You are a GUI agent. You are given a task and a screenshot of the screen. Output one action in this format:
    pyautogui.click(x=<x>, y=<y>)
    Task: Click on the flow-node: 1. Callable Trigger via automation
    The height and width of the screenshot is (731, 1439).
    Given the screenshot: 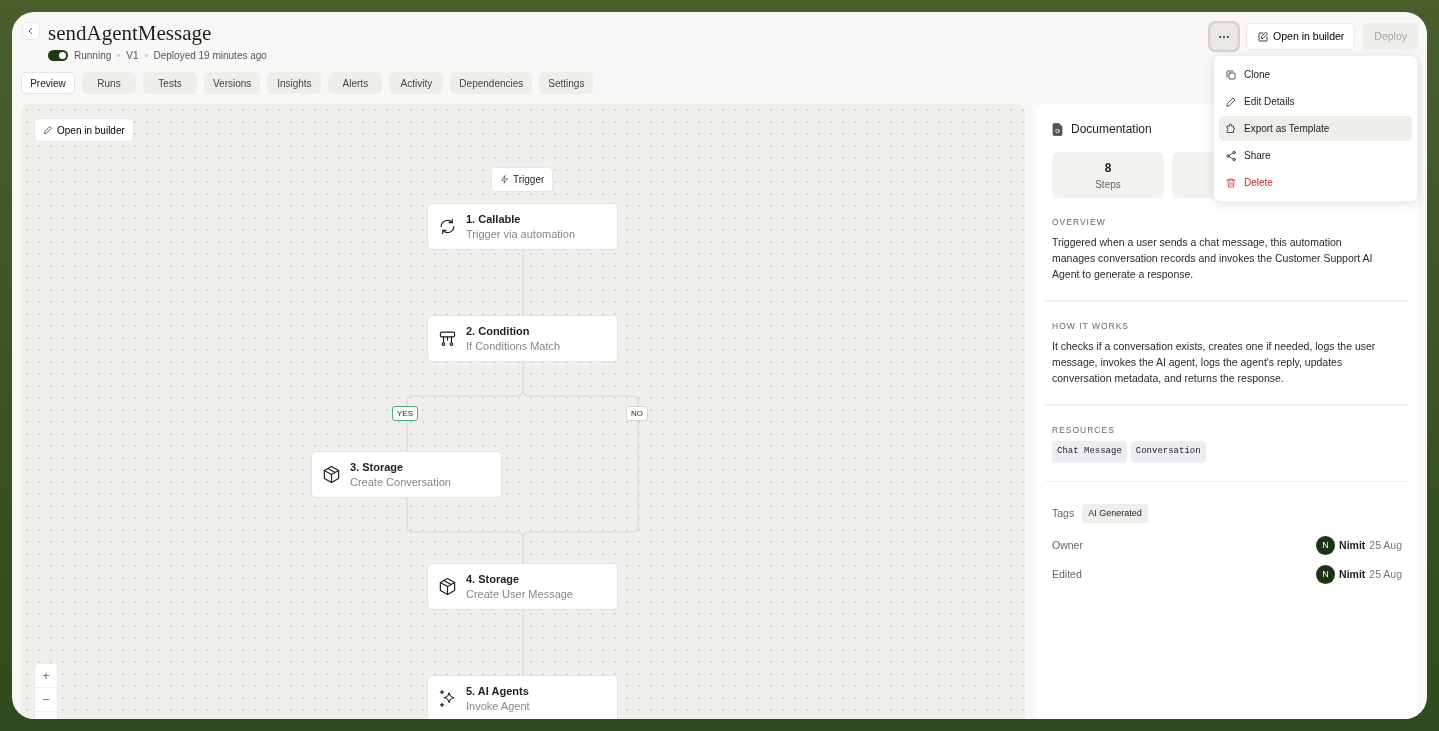 What is the action you would take?
    pyautogui.click(x=522, y=226)
    